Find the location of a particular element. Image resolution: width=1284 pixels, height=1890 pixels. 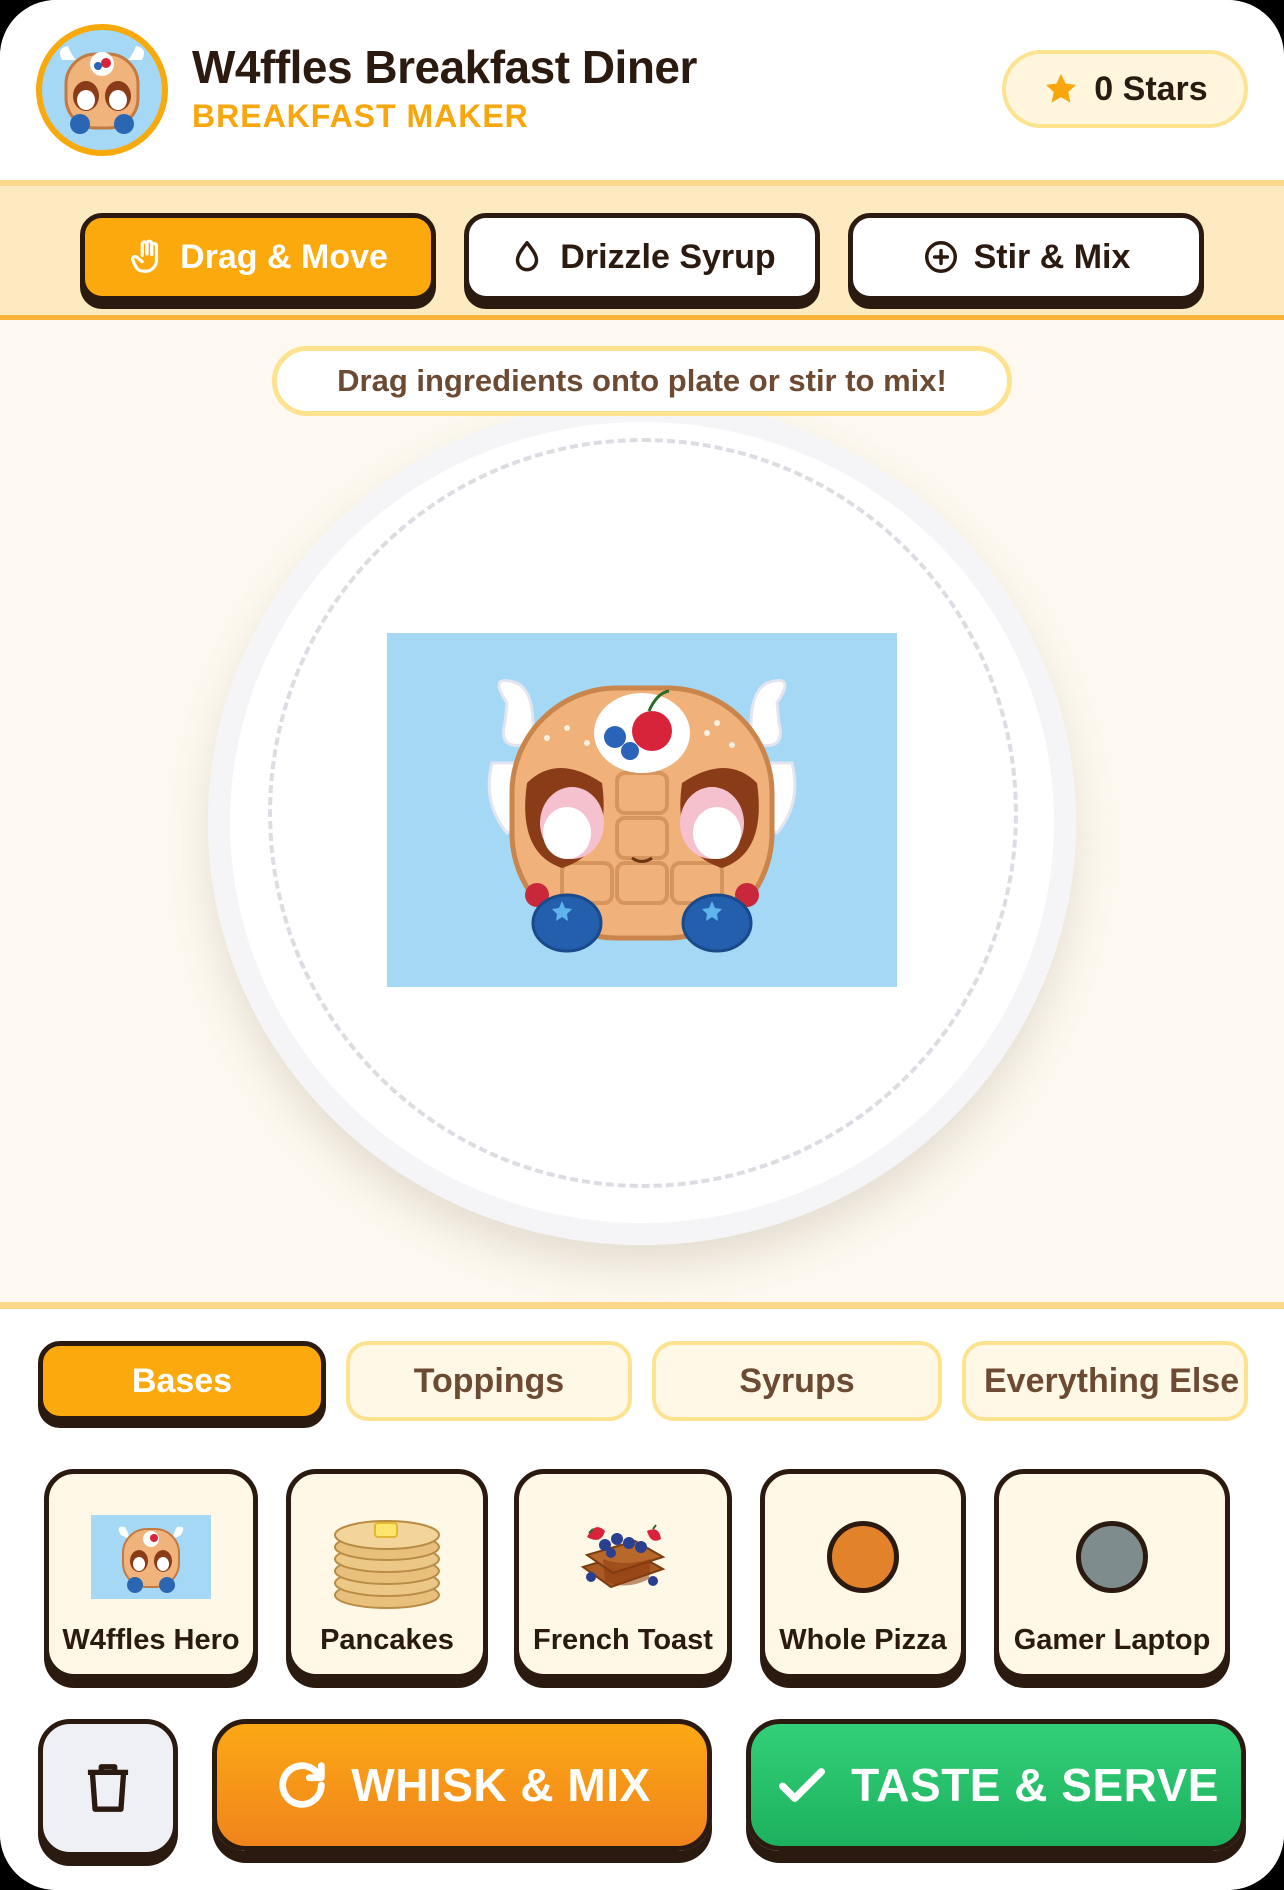

ingredient-label: French Toast is located at coordinates (623, 1640).